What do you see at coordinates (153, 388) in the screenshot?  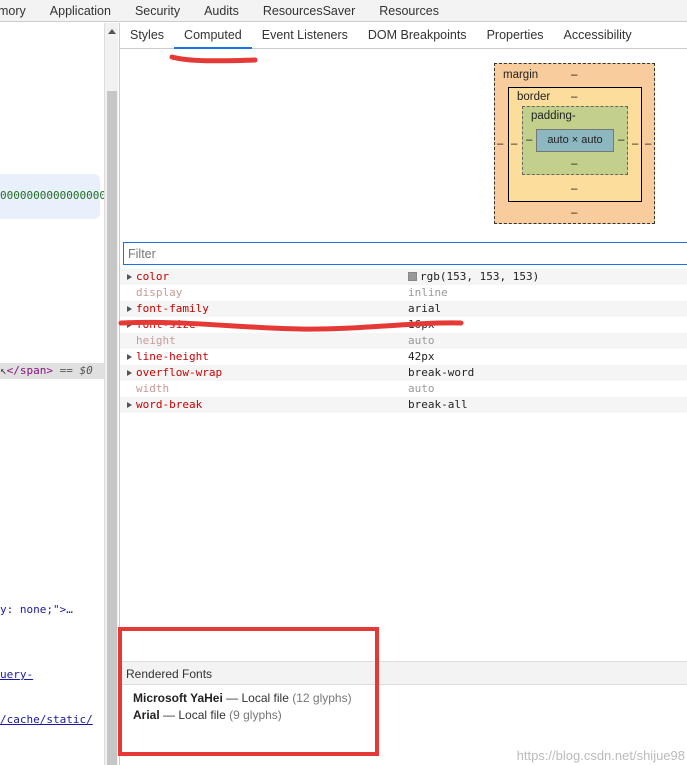 I see `property-name: width` at bounding box center [153, 388].